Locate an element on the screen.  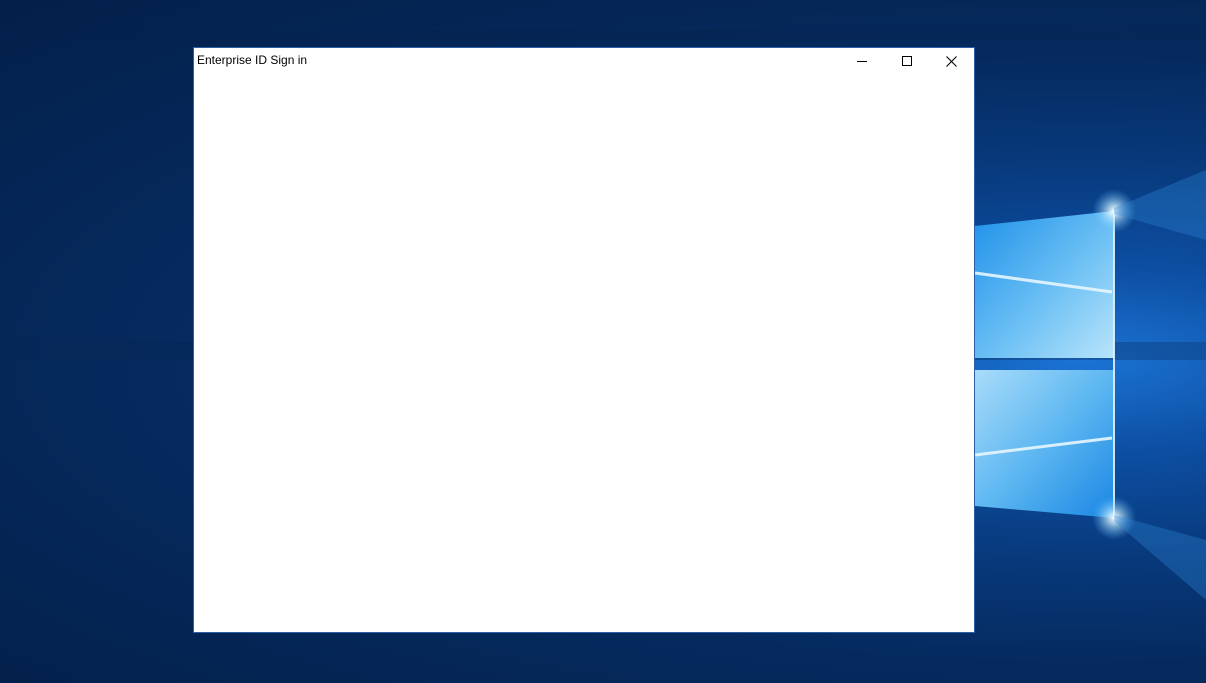
minimize-icon is located at coordinates (861, 61).